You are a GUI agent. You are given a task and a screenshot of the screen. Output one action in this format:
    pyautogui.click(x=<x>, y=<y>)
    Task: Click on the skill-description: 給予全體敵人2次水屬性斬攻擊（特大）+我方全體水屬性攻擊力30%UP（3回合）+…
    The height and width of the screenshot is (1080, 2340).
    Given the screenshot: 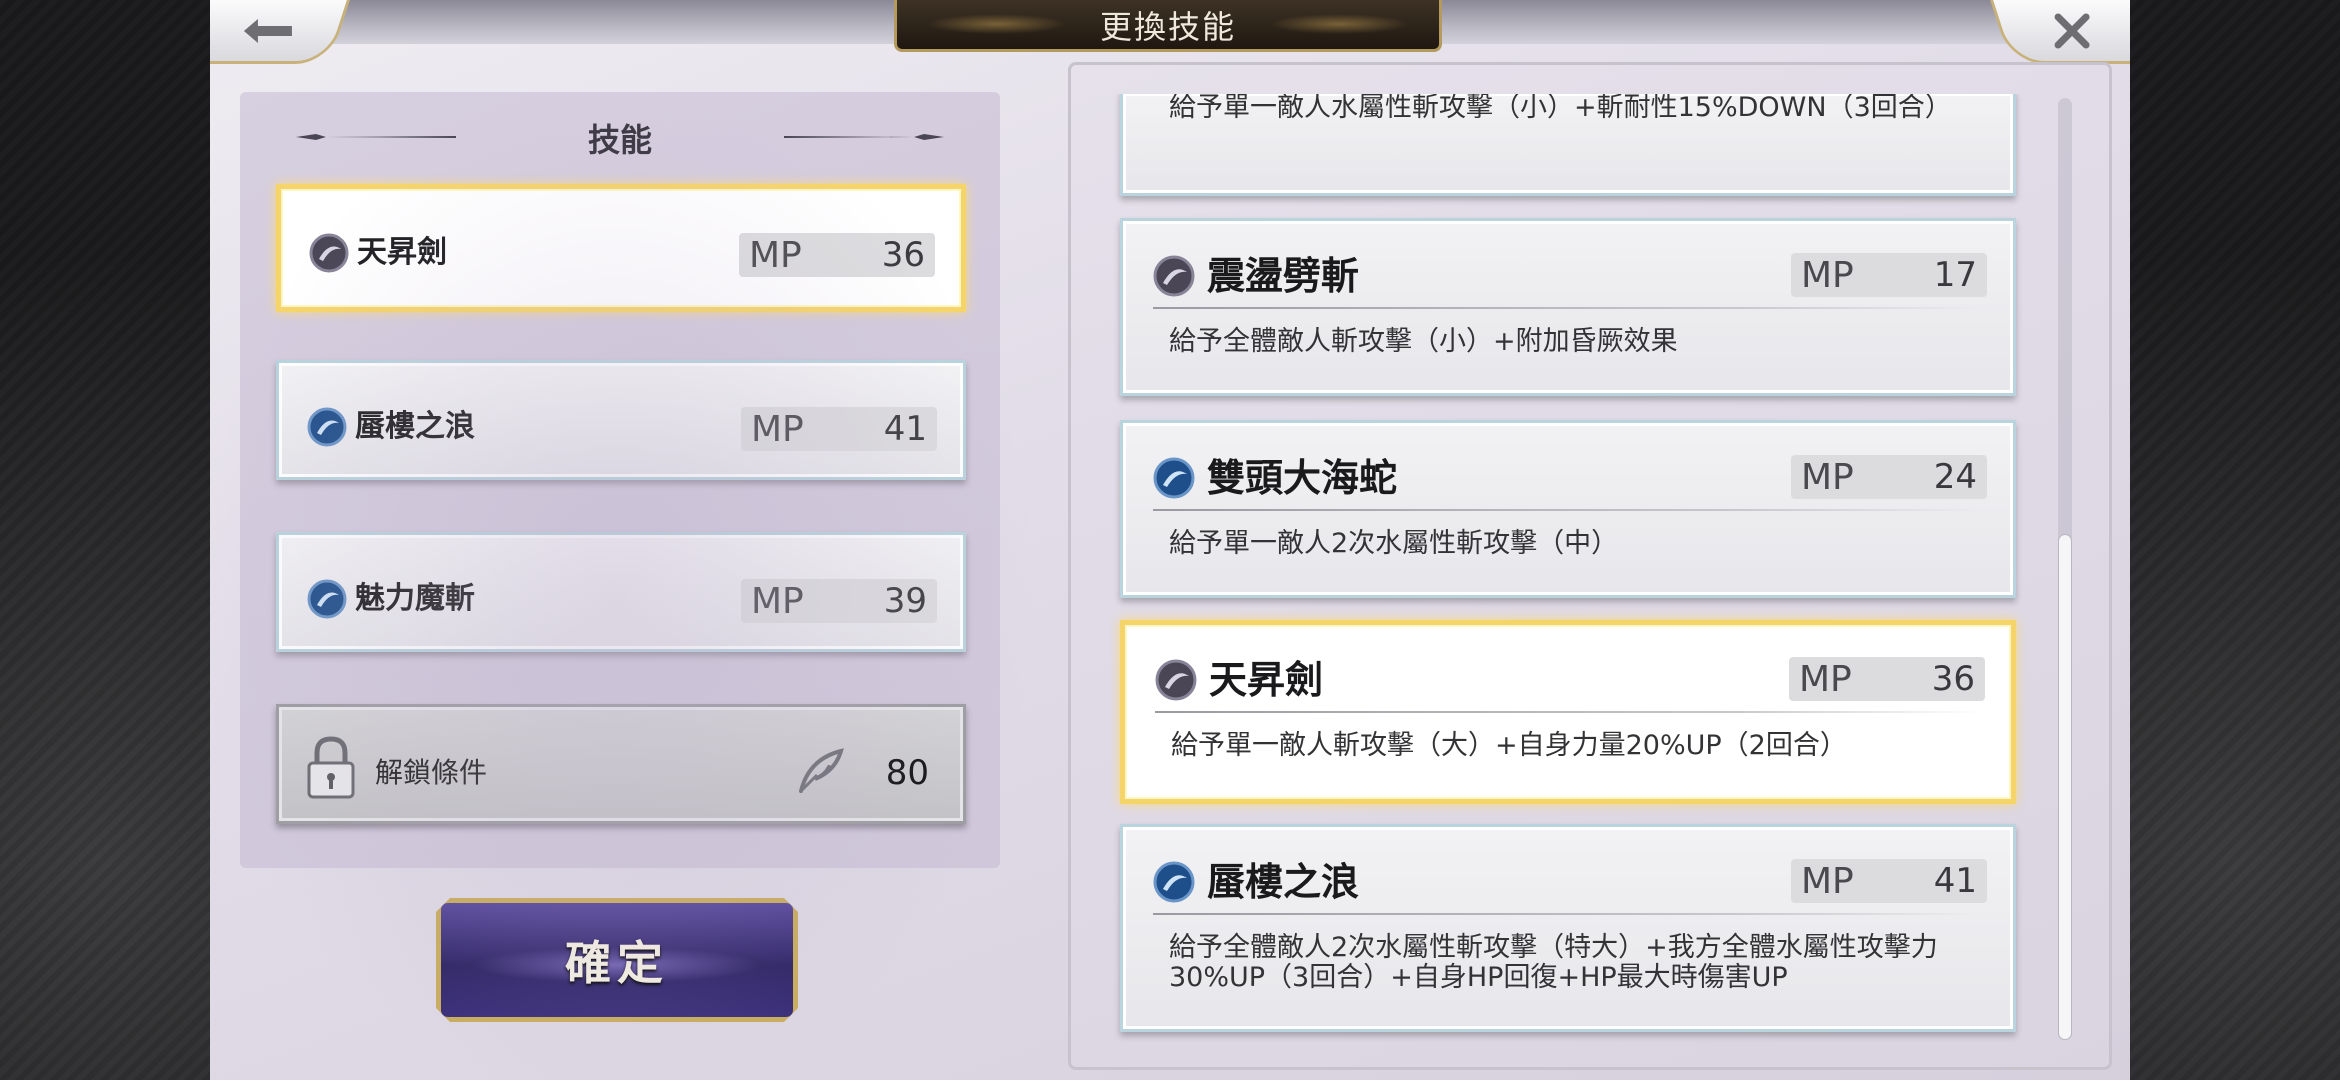 What is the action you would take?
    pyautogui.click(x=1553, y=962)
    